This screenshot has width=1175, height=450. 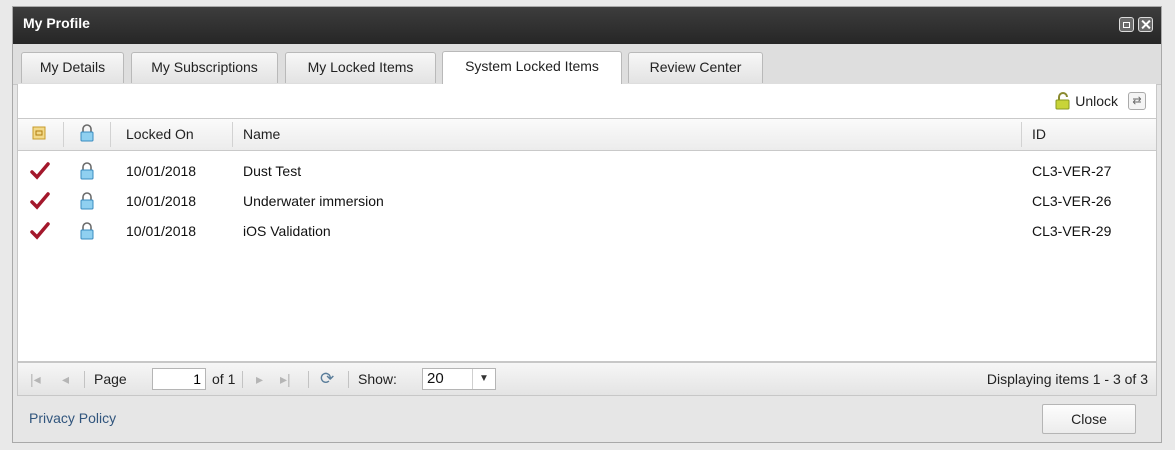 I want to click on privacy-policy-link: Privacy Policy, so click(x=72, y=418).